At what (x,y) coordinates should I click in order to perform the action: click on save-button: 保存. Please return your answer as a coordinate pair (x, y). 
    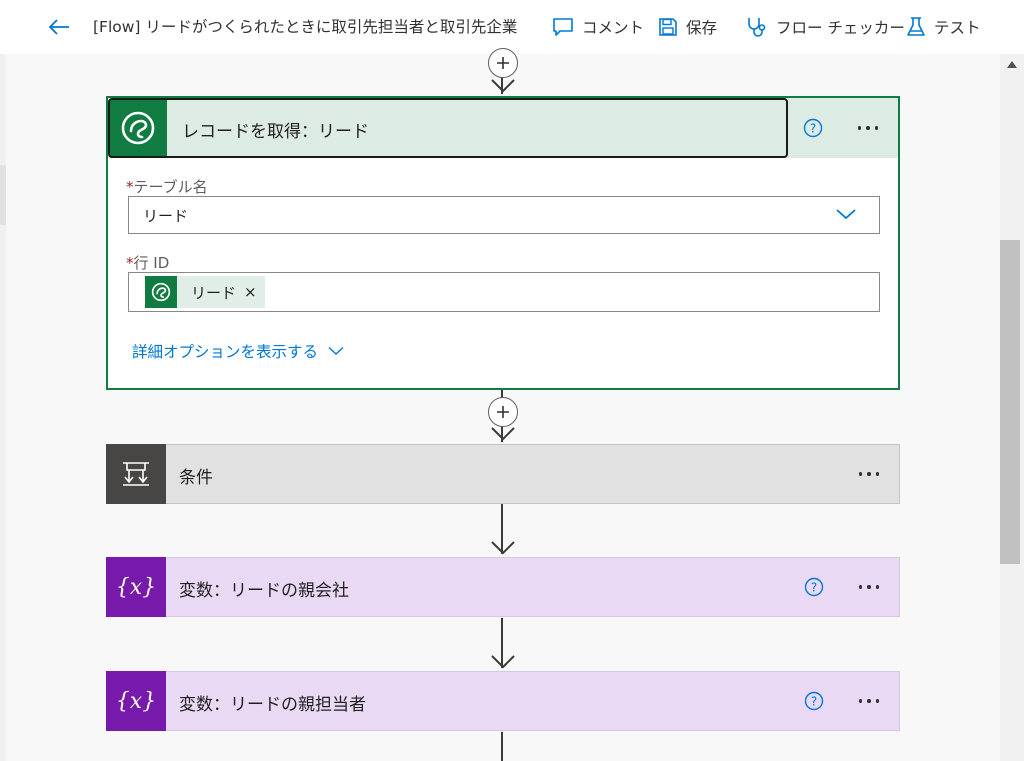
    Looking at the image, I should click on (687, 27).